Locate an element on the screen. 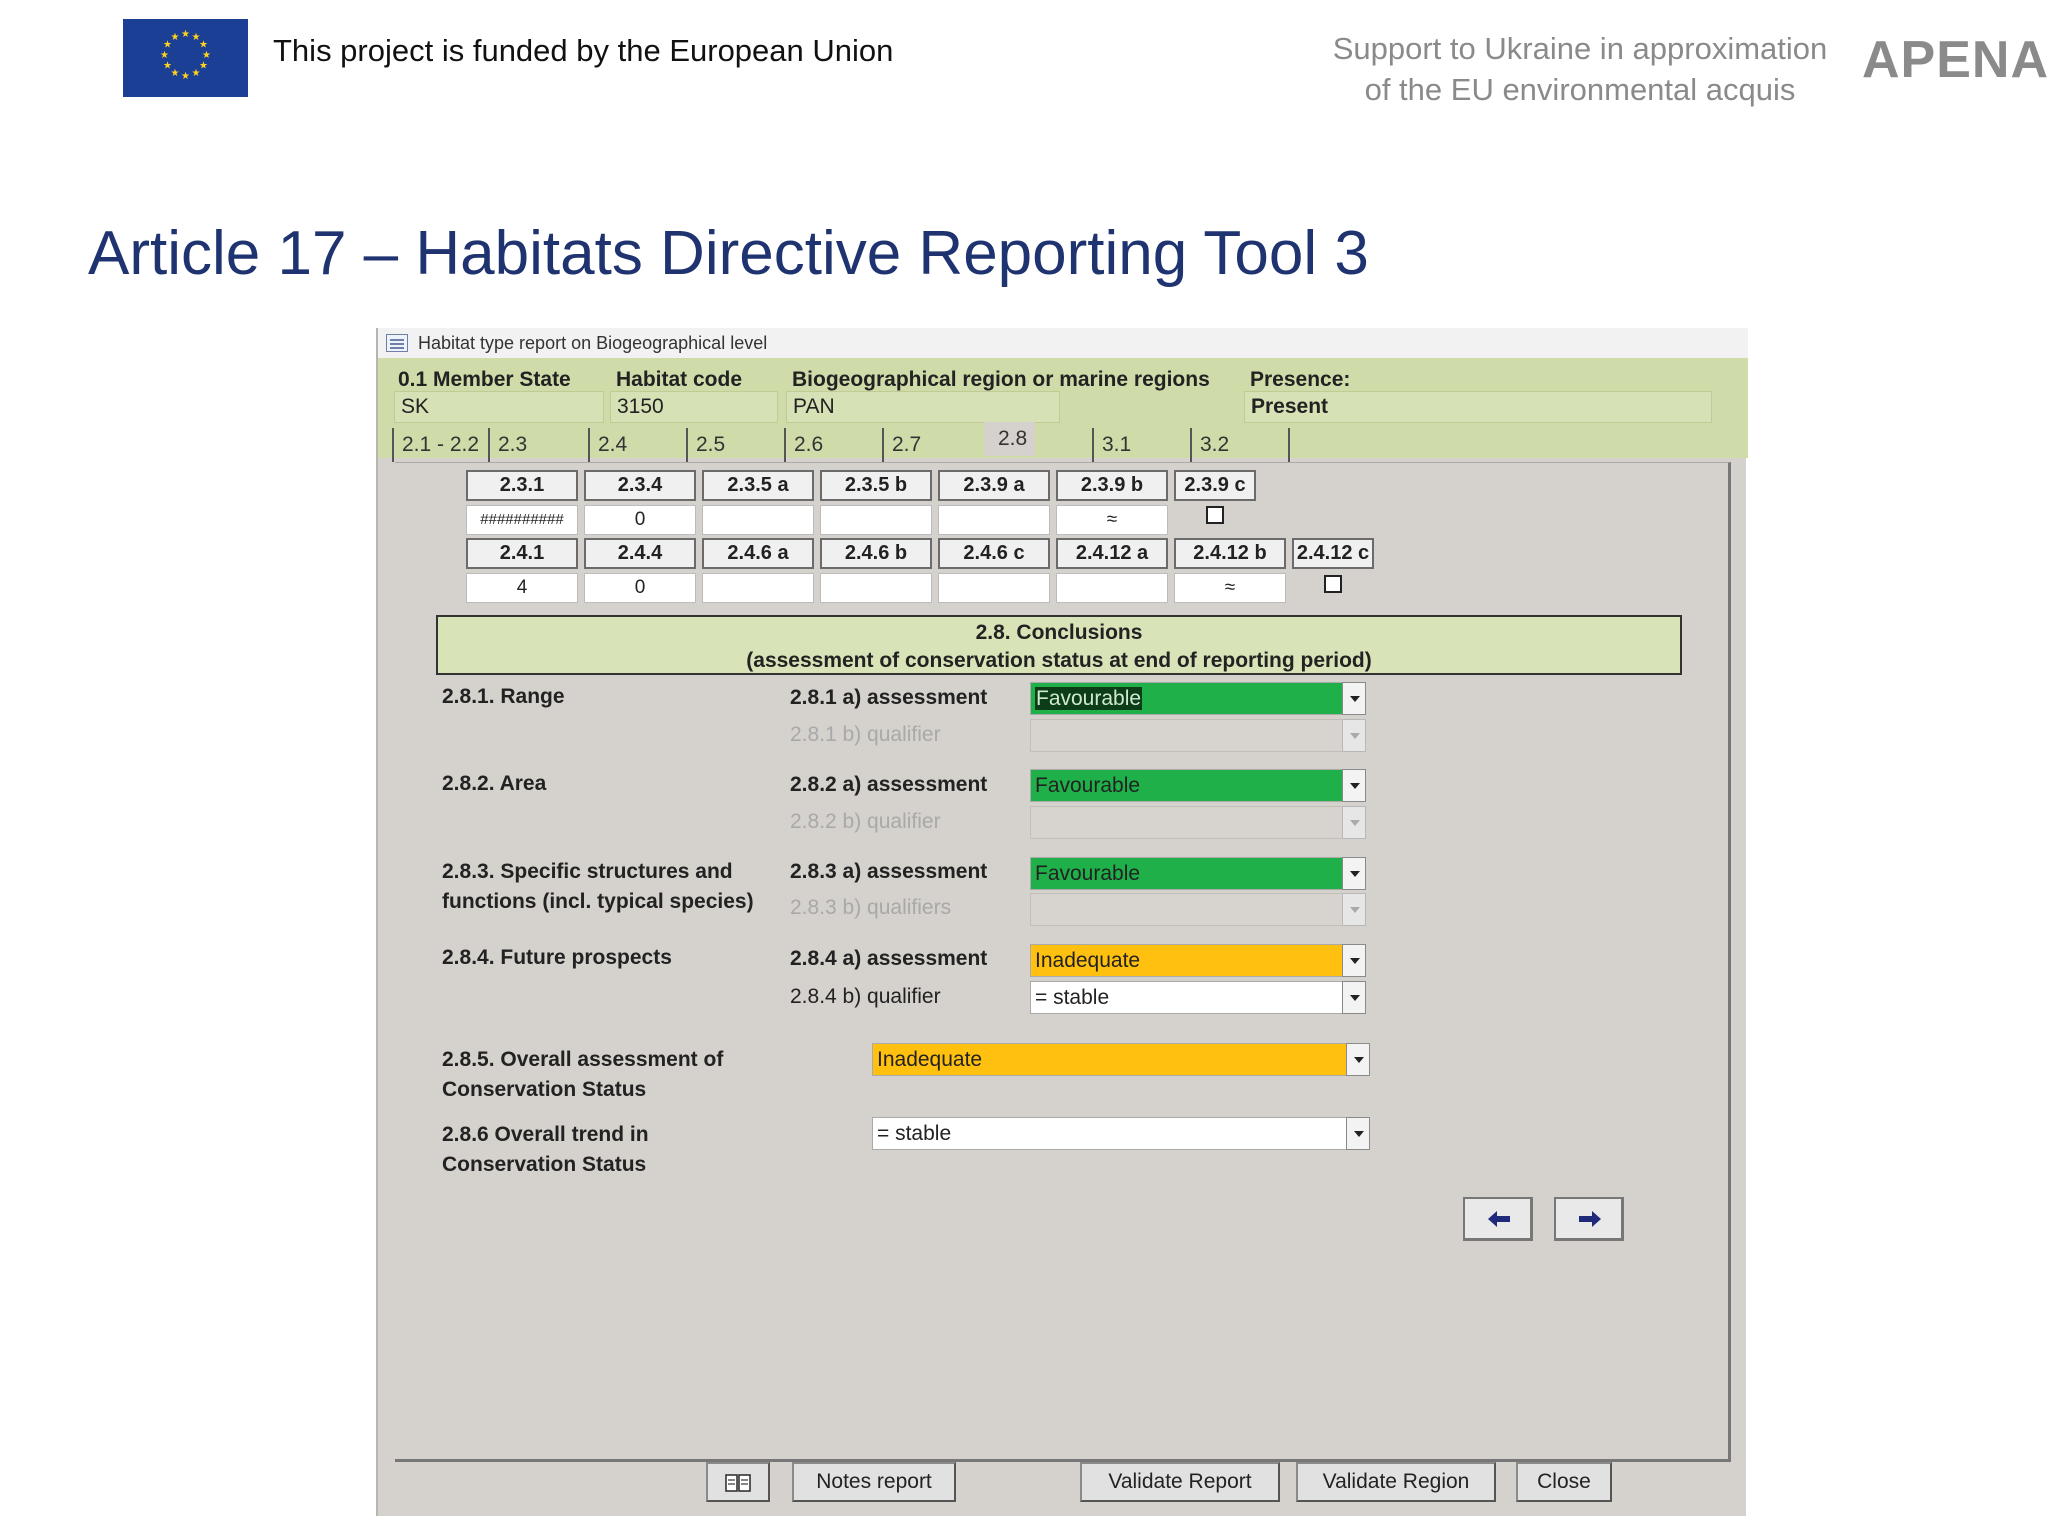 This screenshot has height=1536, width=2048. grid-value-2-4-12-b: ≈ is located at coordinates (1230, 588).